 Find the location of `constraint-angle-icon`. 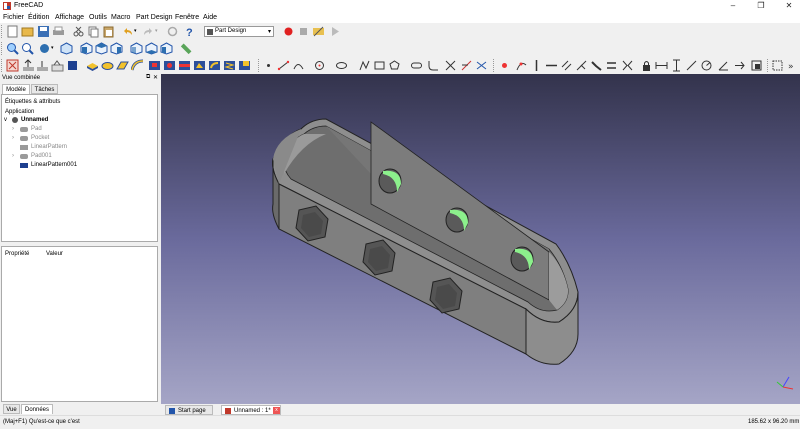

constraint-angle-icon is located at coordinates (723, 65).